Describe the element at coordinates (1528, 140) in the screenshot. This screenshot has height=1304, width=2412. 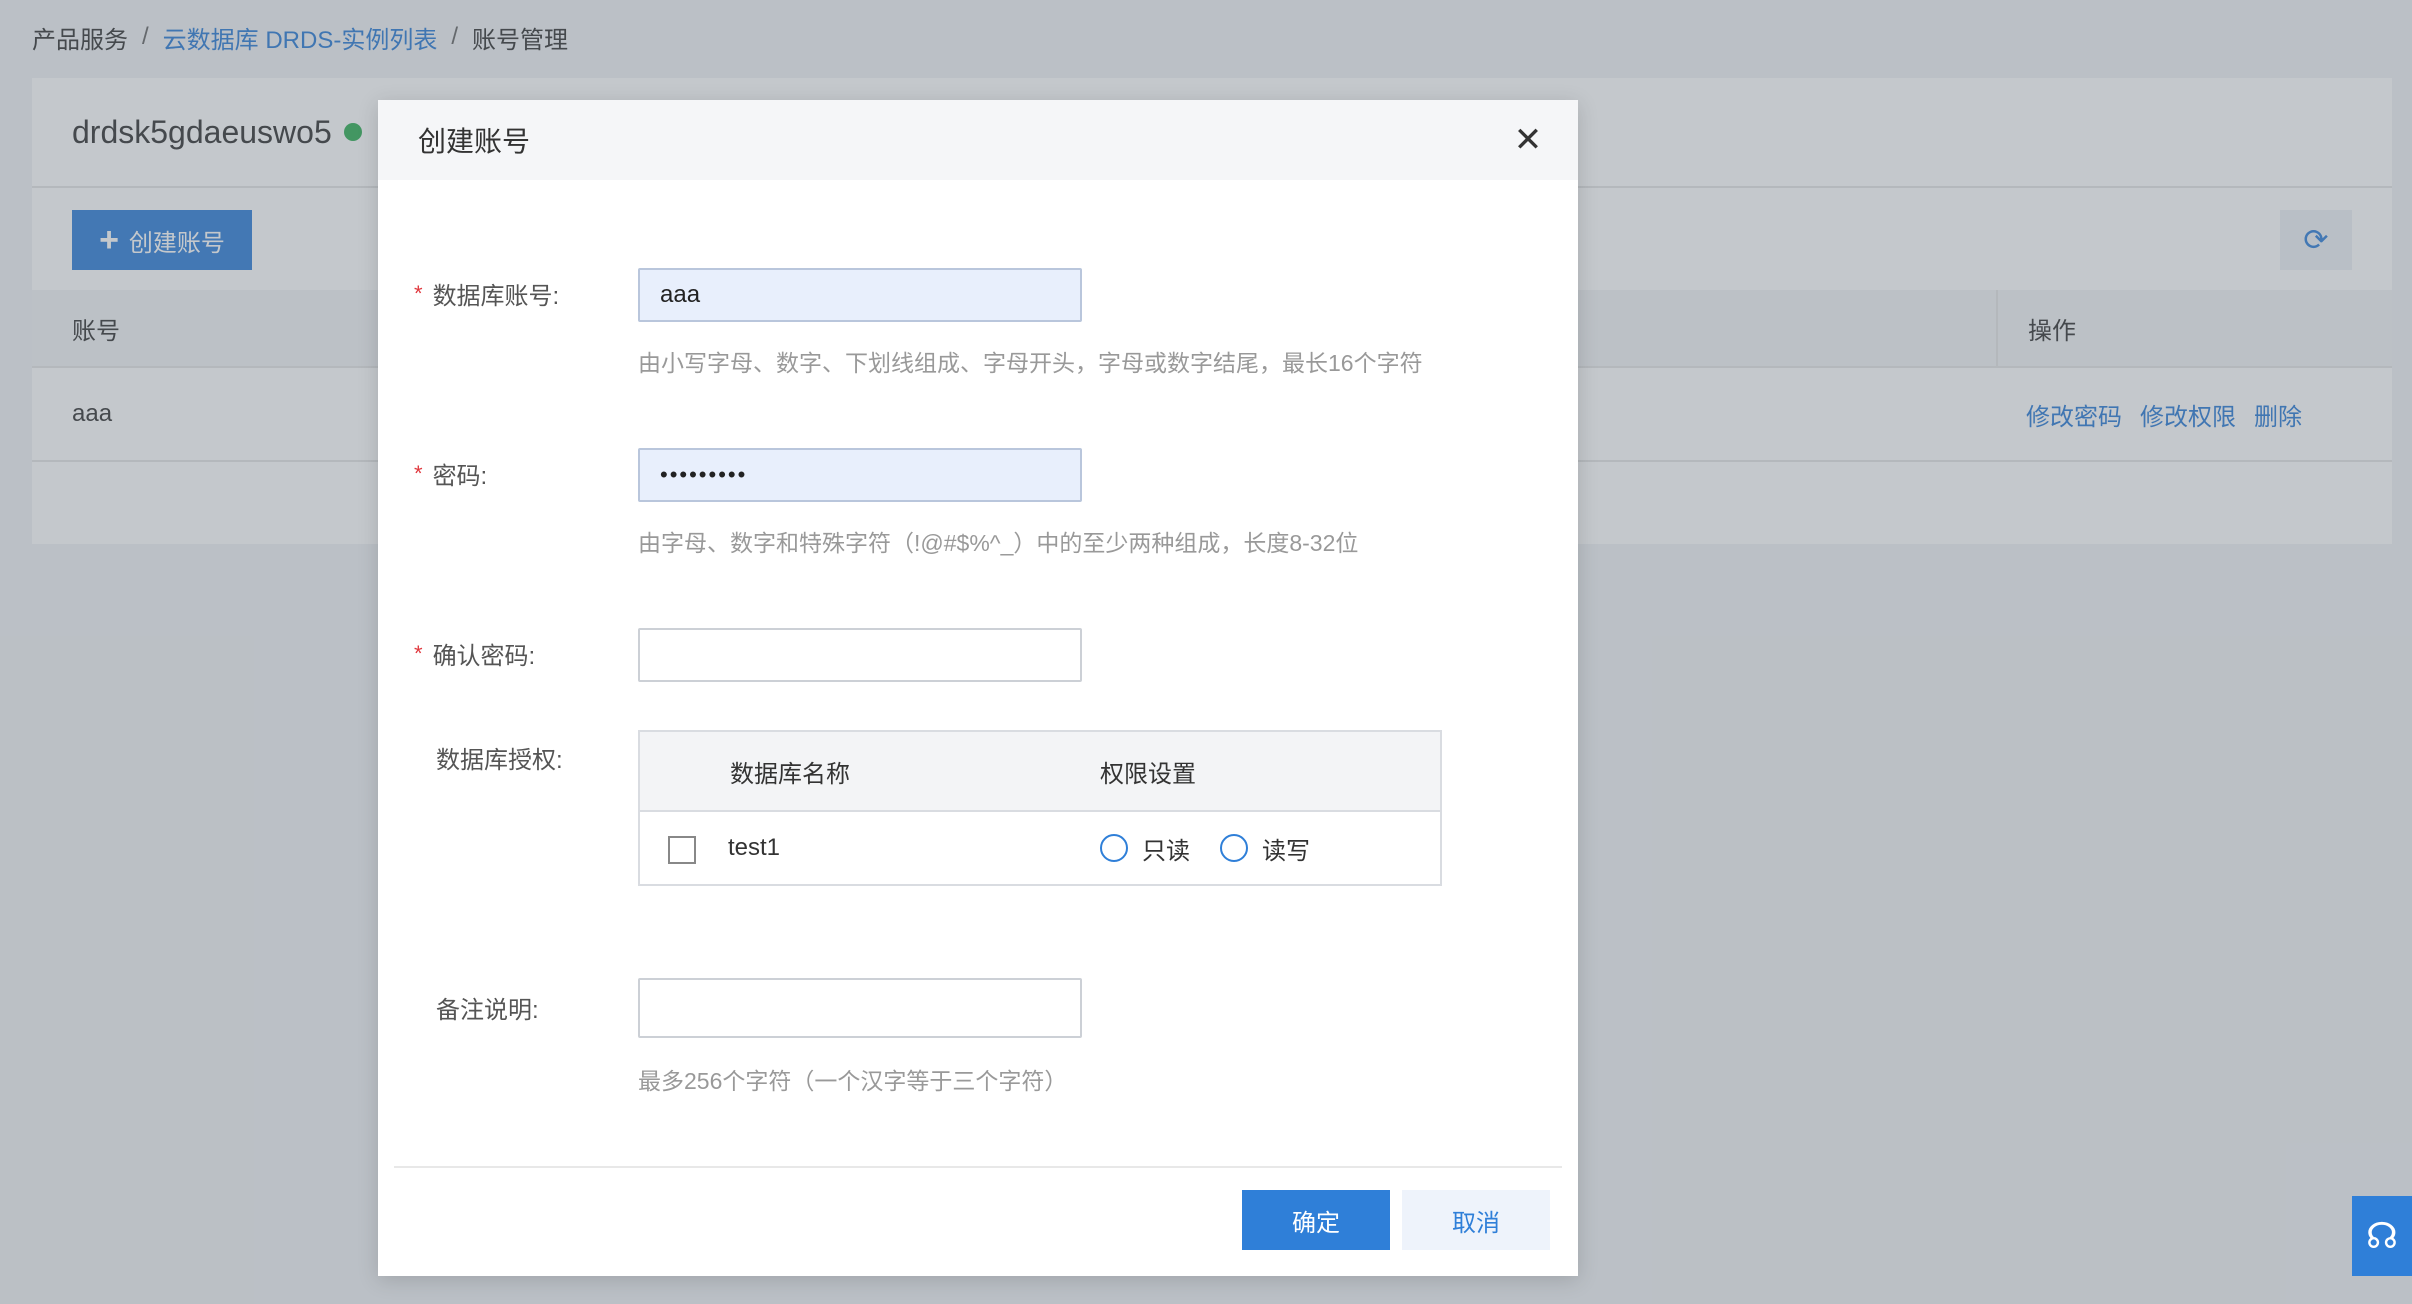
I see `close-icon: ✕` at that location.